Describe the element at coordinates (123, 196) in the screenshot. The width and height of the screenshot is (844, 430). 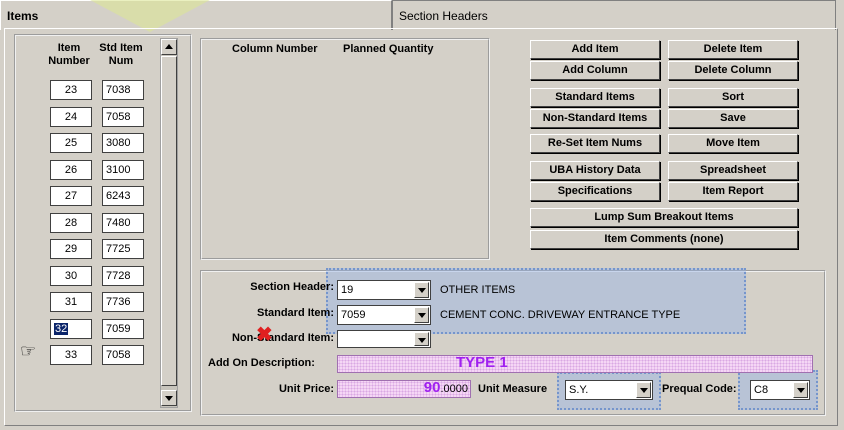
I see `std-item-field: 6243` at that location.